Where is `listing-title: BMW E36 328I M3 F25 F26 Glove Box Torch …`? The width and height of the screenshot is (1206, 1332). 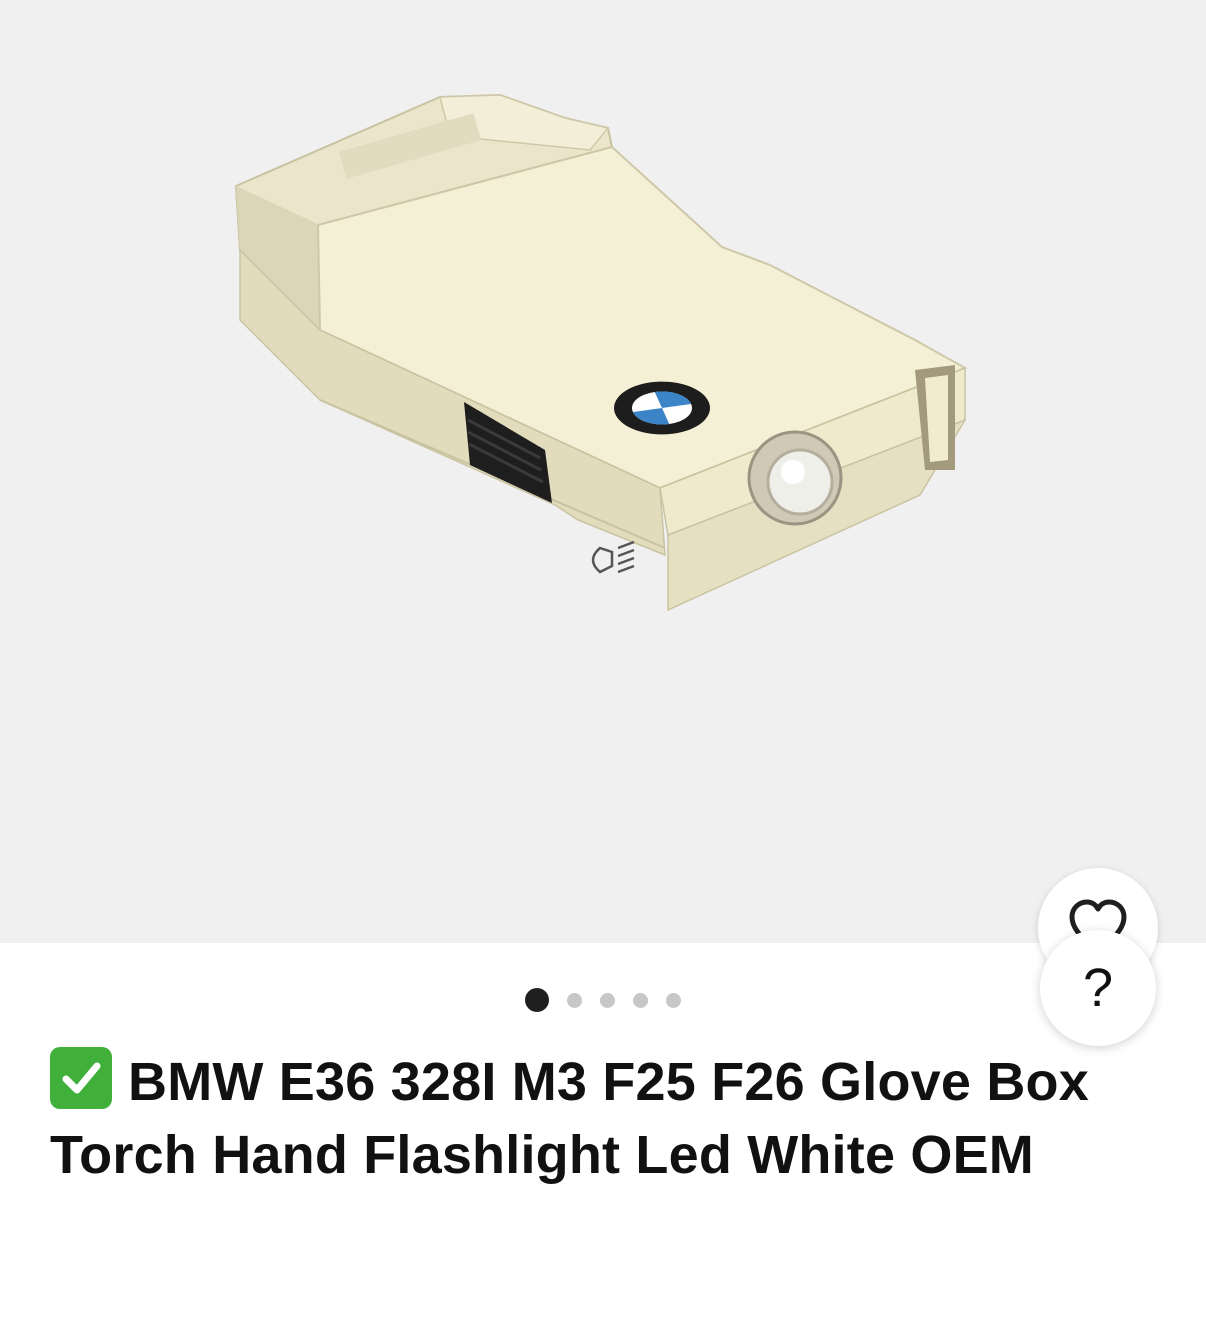 listing-title: BMW E36 328I M3 F25 F26 Glove Box Torch … is located at coordinates (569, 1118).